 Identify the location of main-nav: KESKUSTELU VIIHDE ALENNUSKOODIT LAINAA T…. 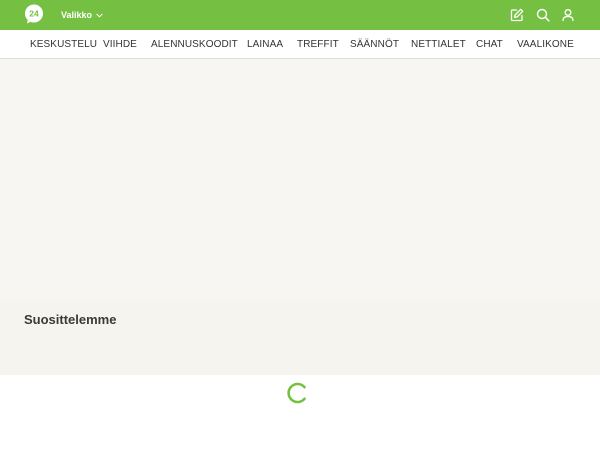
(300, 44).